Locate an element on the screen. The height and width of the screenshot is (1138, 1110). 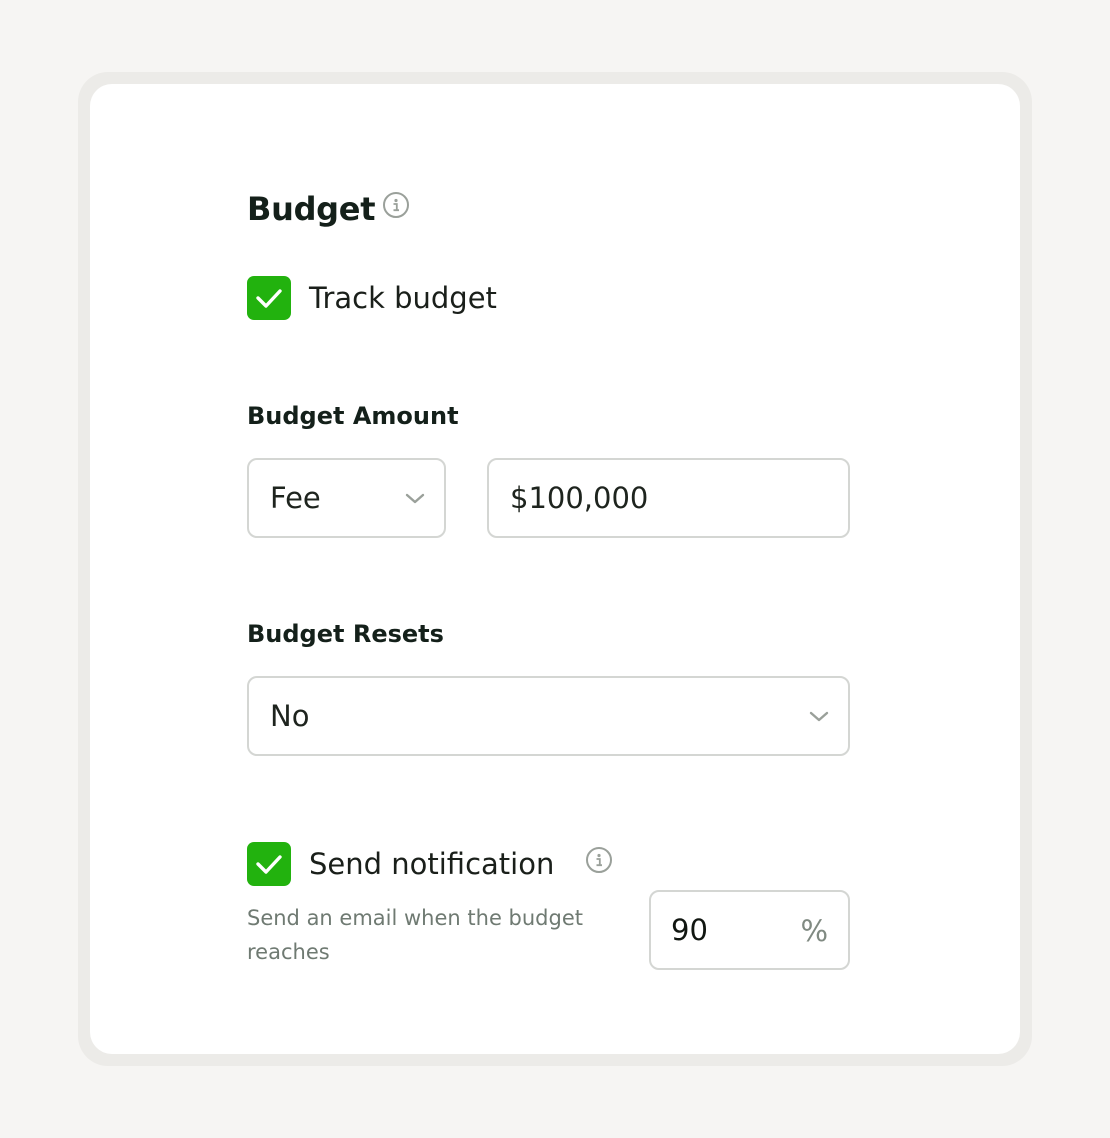
track-budget-checkbox is located at coordinates (269, 298).